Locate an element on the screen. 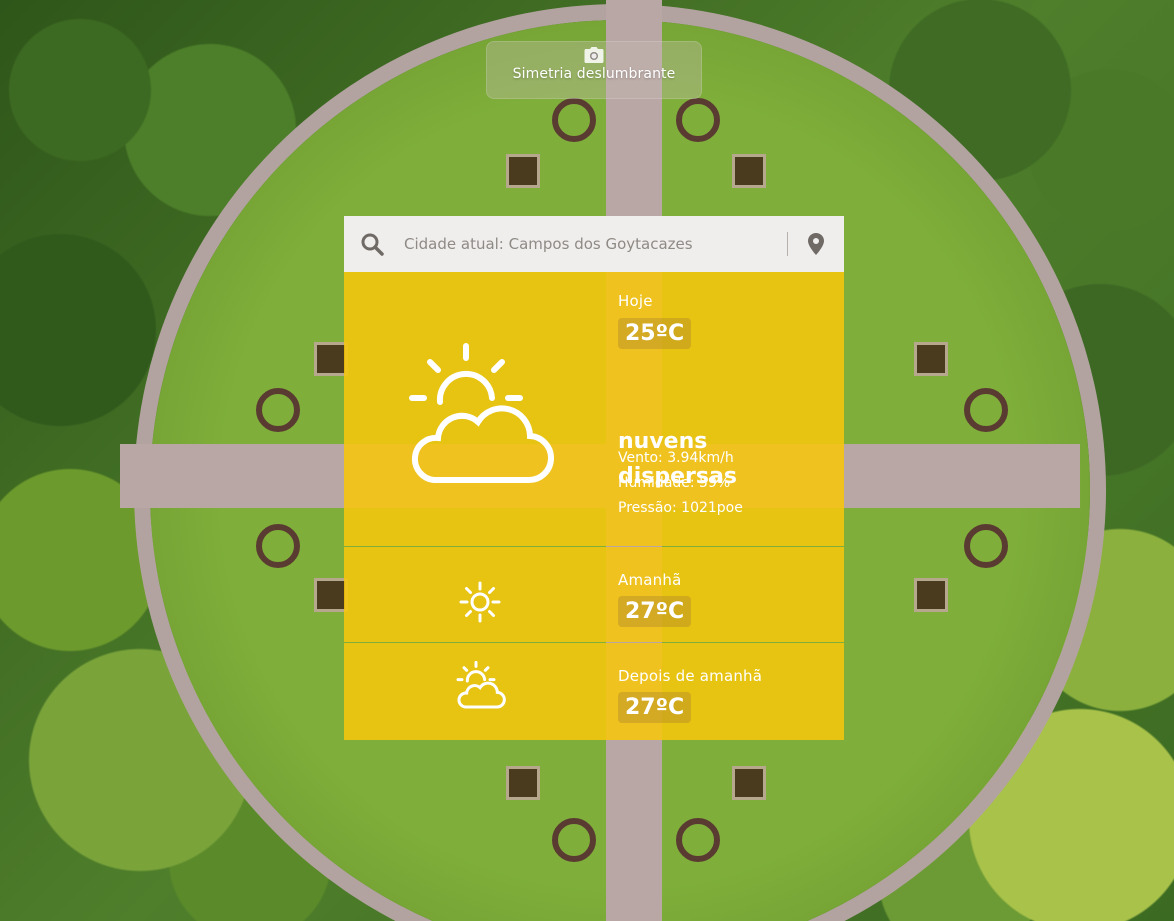  after-tomorrow-temp: 27ºC is located at coordinates (655, 707).